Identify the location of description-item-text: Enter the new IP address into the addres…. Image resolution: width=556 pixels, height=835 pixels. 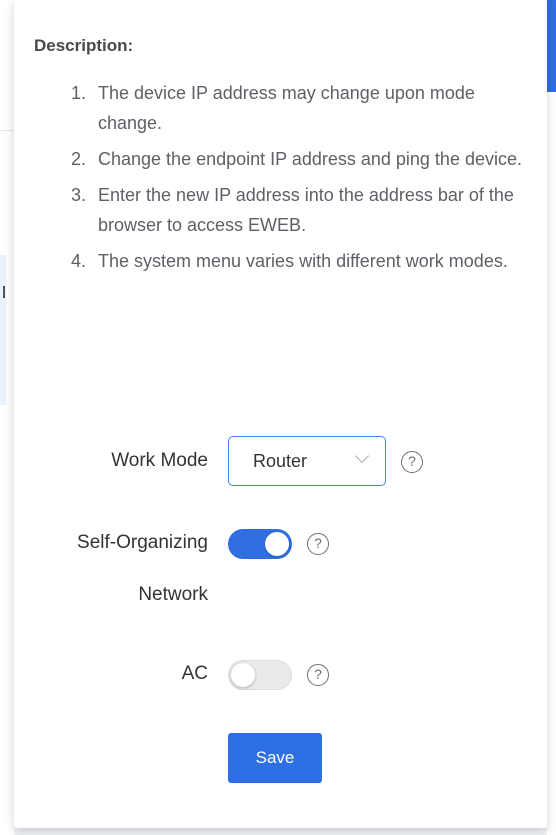
(306, 210).